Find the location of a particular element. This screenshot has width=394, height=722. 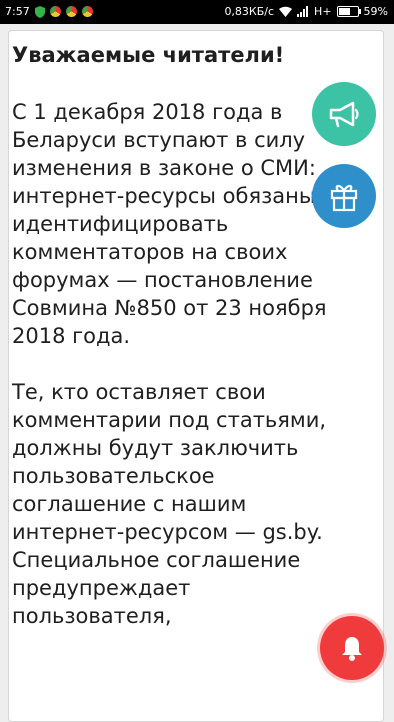

battery-icon is located at coordinates (348, 11).